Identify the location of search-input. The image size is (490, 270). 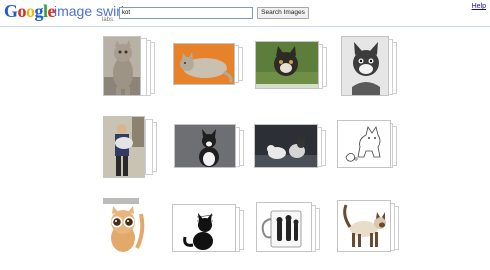
(186, 13).